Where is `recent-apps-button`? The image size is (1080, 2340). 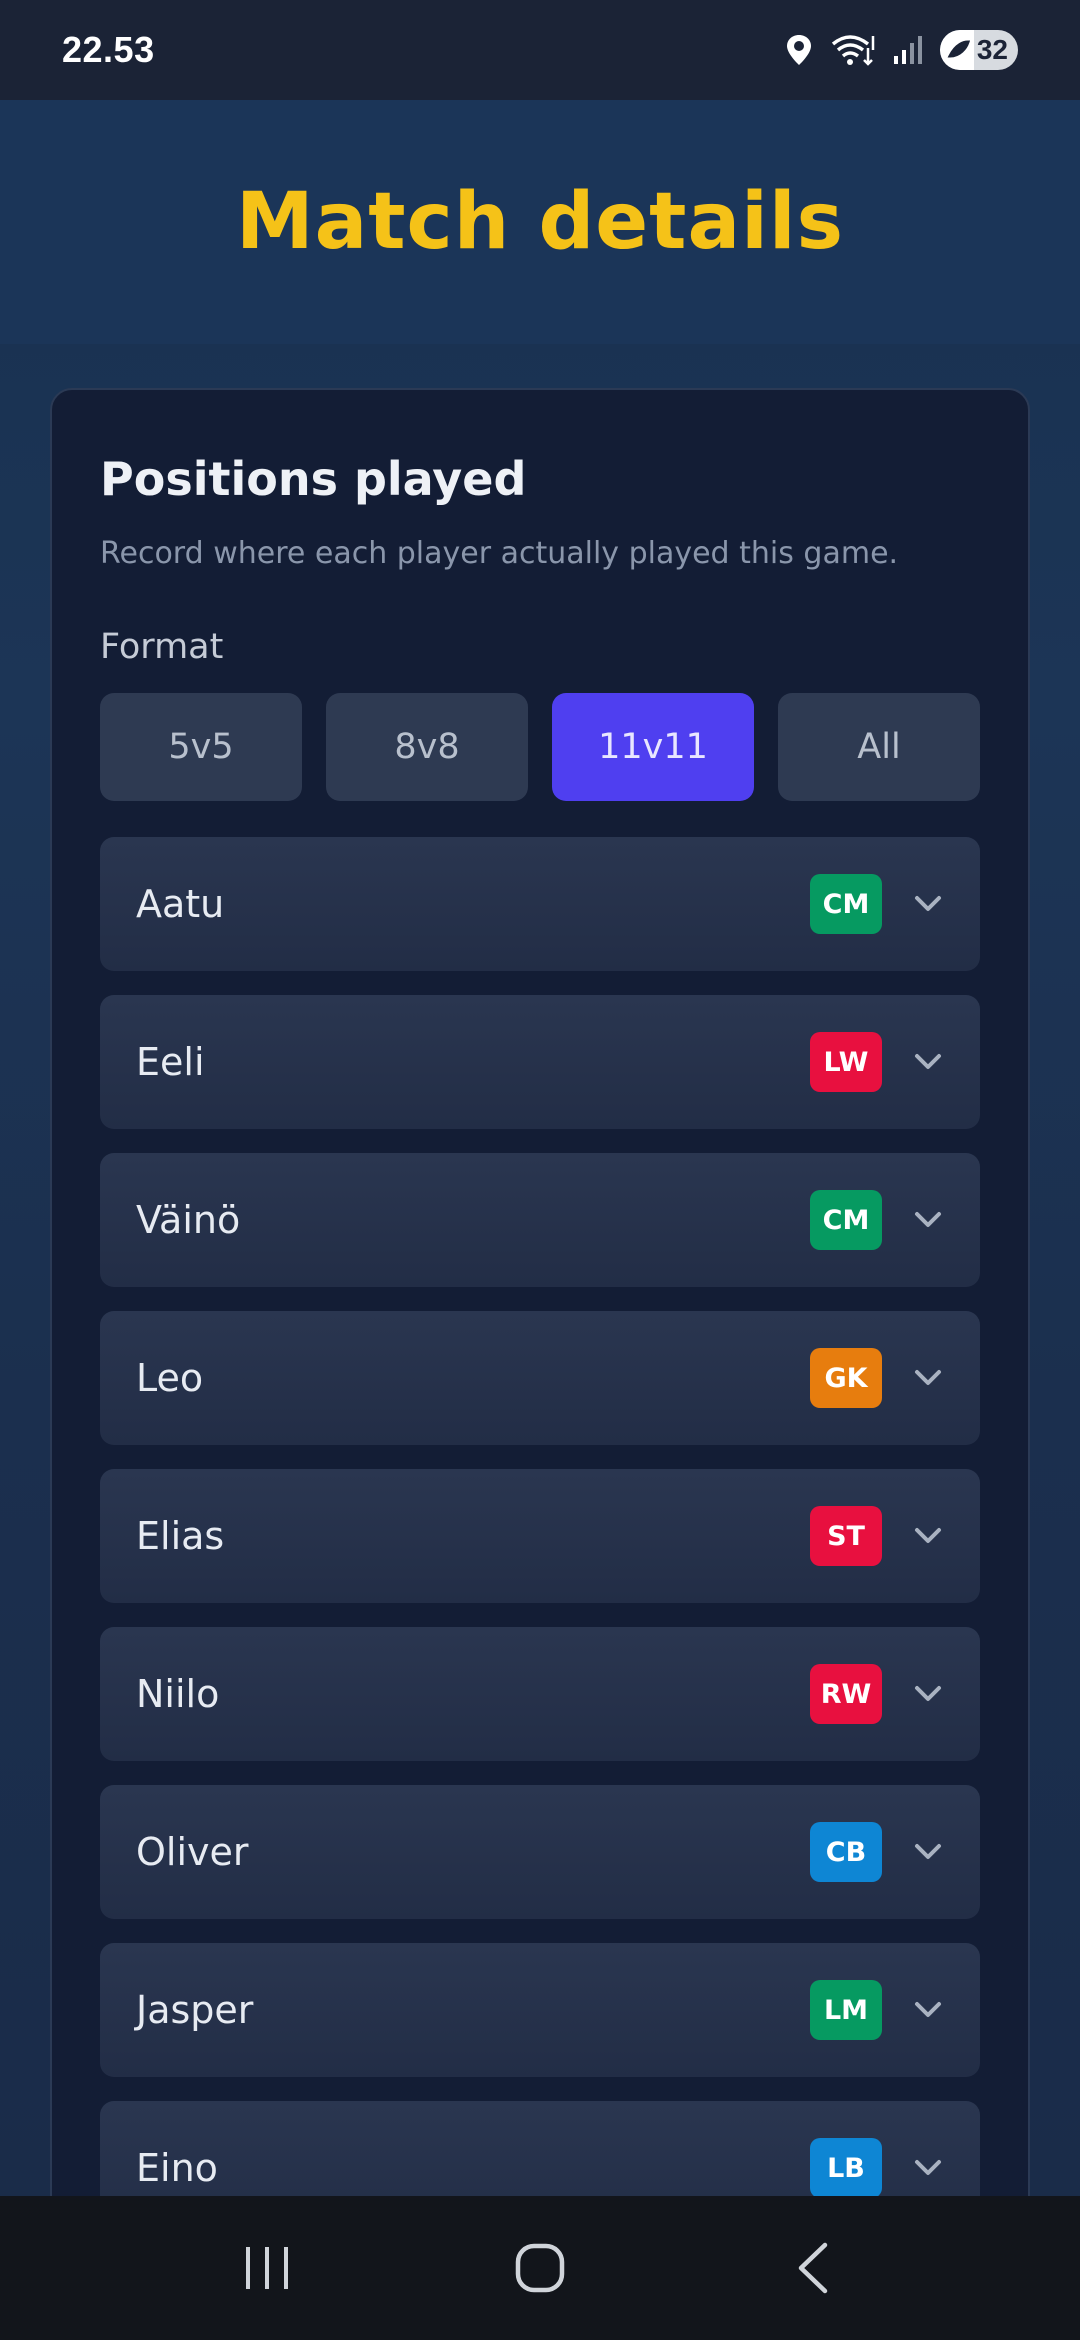 recent-apps-button is located at coordinates (267, 2268).